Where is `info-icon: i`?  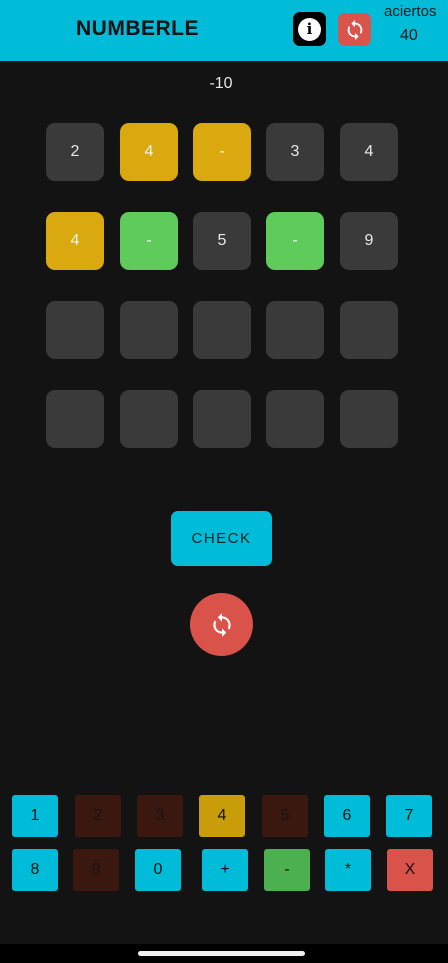
info-icon: i is located at coordinates (309, 29).